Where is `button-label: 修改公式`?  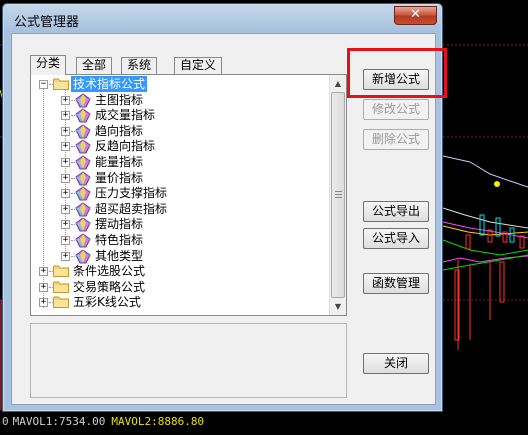 button-label: 修改公式 is located at coordinates (395, 109).